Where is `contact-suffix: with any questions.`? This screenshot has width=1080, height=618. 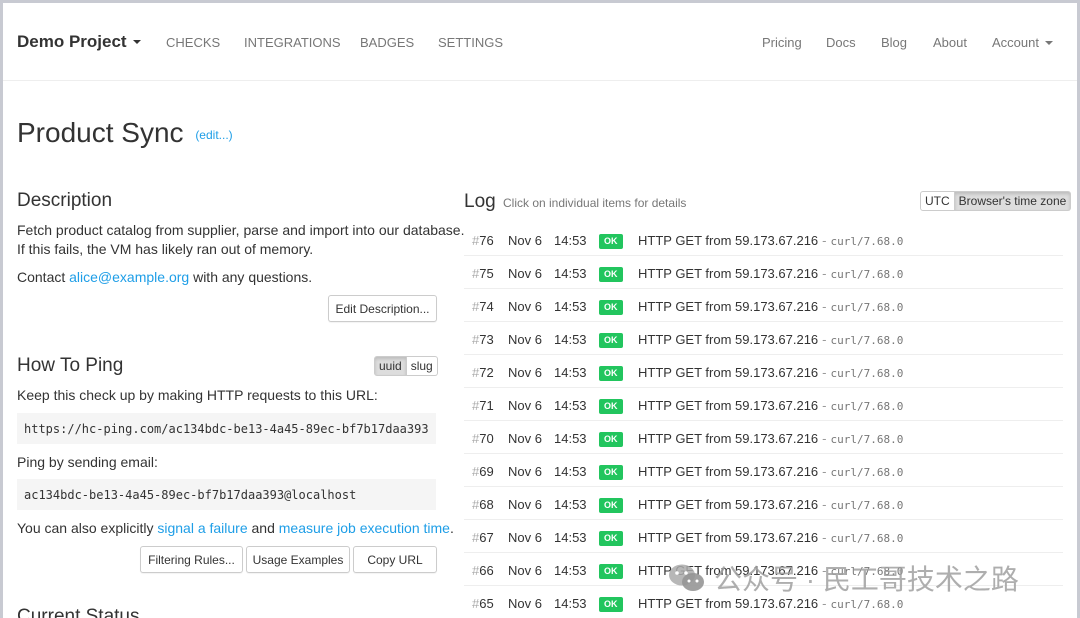 contact-suffix: with any questions. is located at coordinates (251, 277).